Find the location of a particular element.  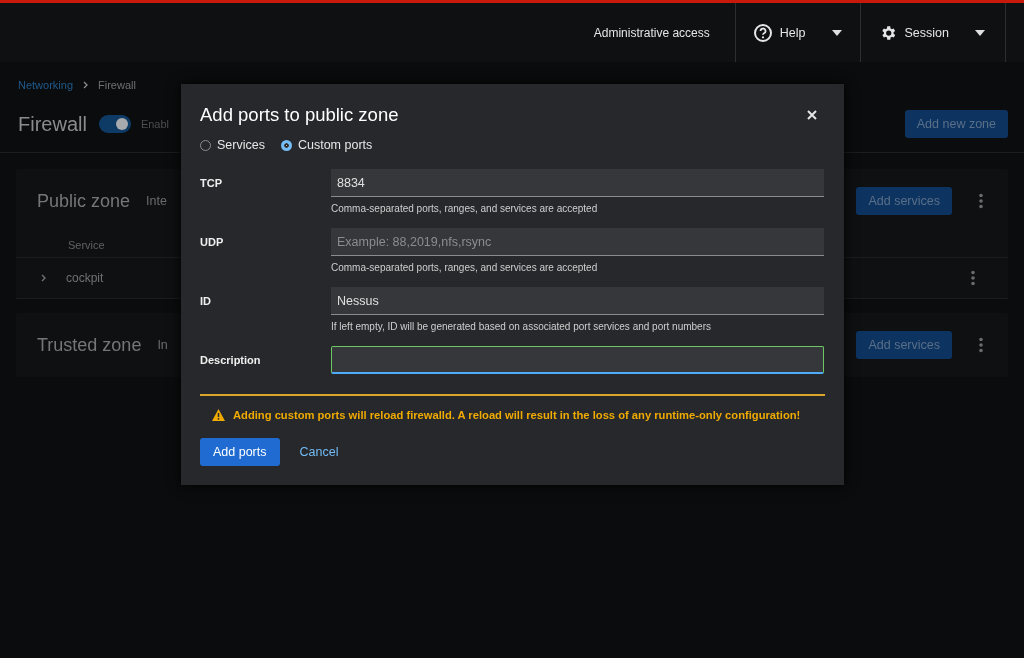

zone-title: Trusted zone is located at coordinates (89, 345).